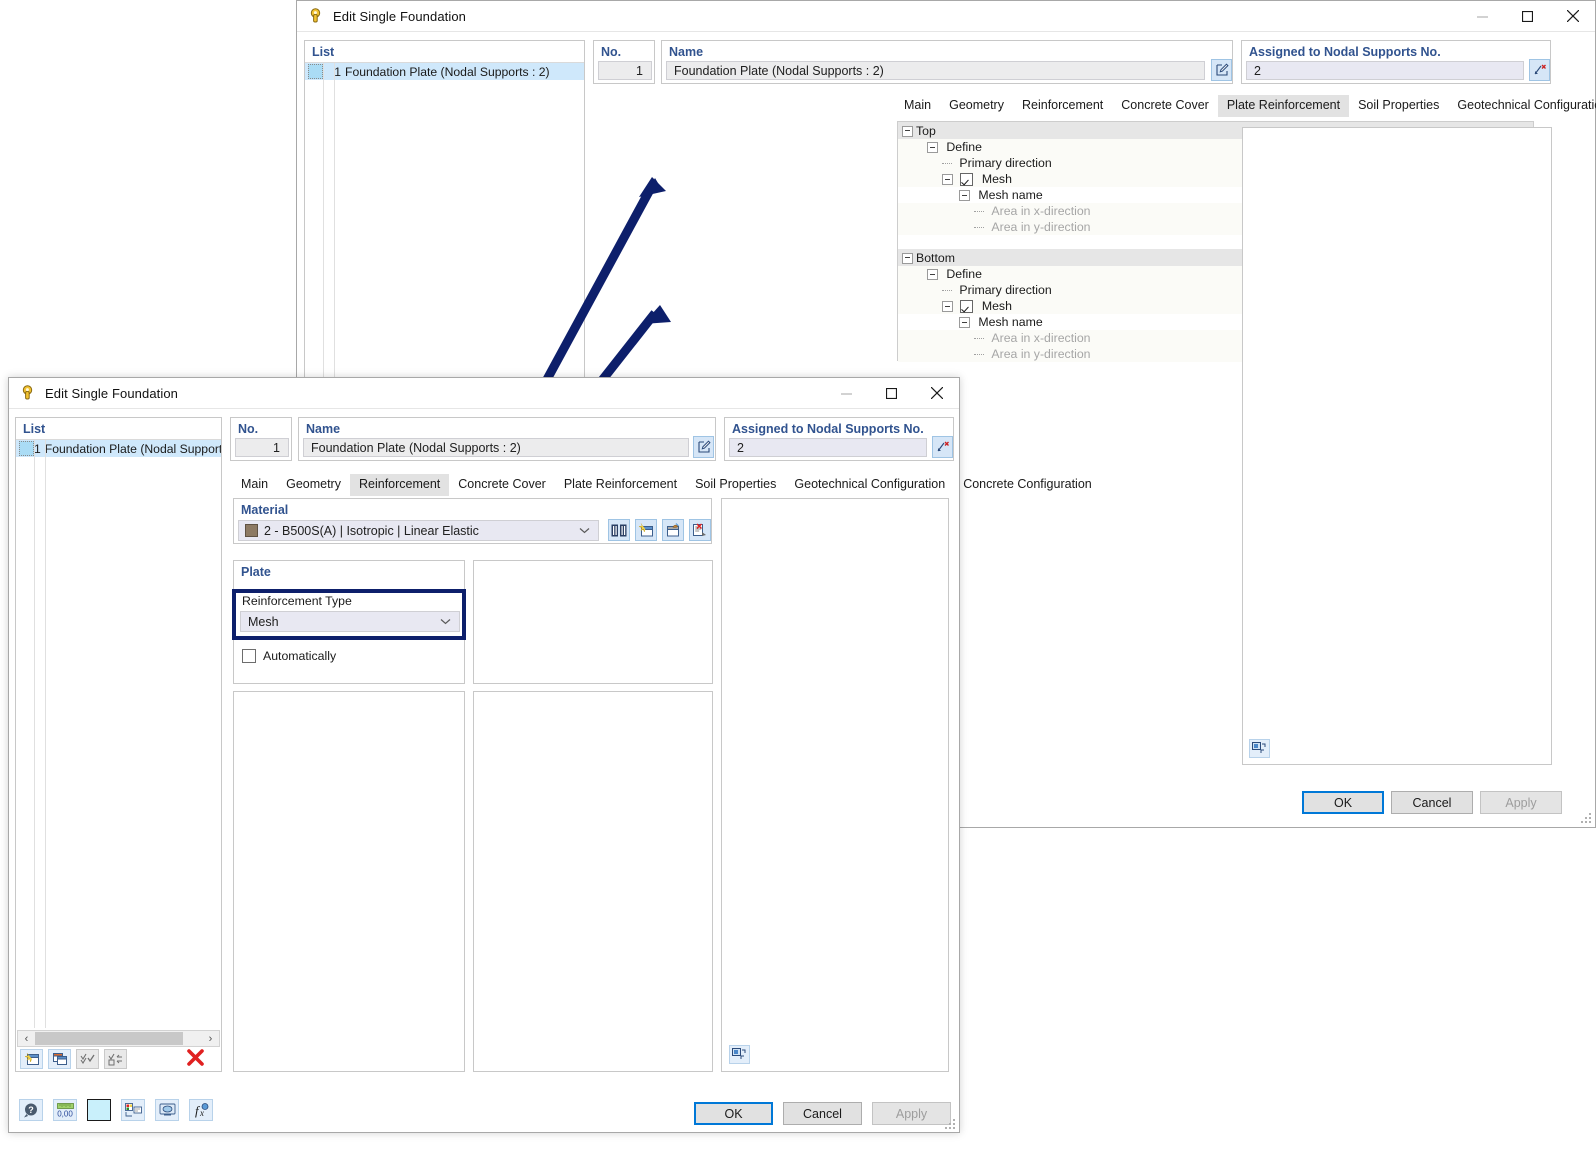  I want to click on back-window-controls, so click(1527, 16).